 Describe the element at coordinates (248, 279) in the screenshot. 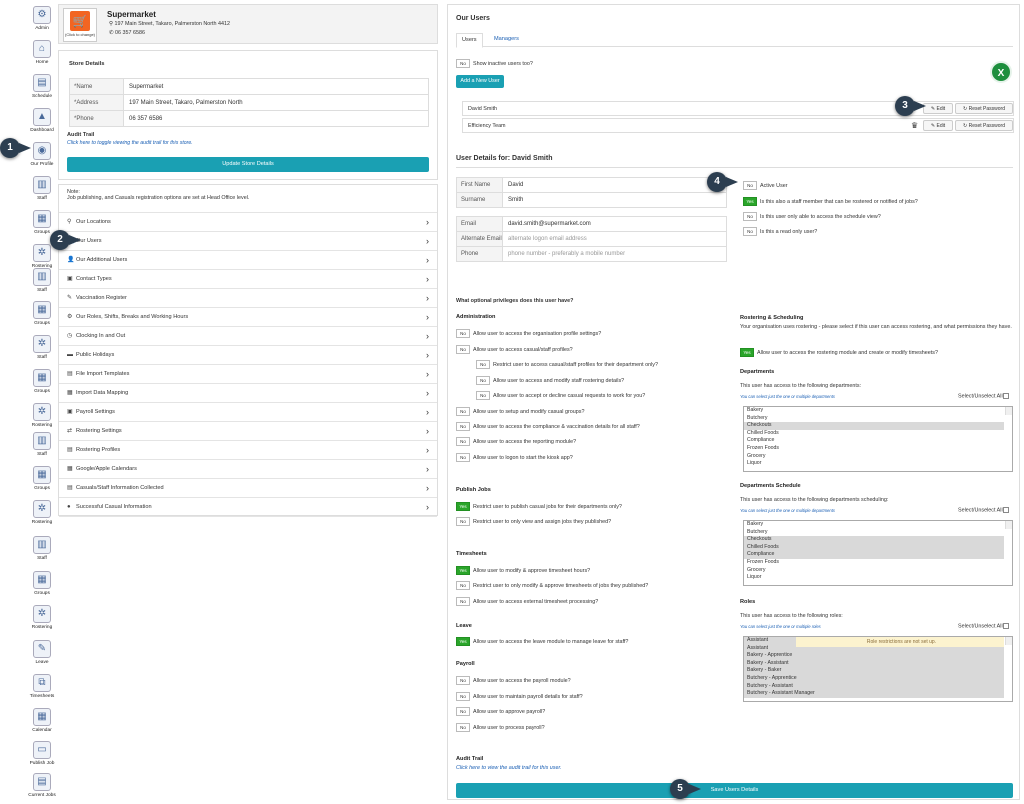

I see `menu-item-contact-types: ▣ Contact Types ›` at that location.